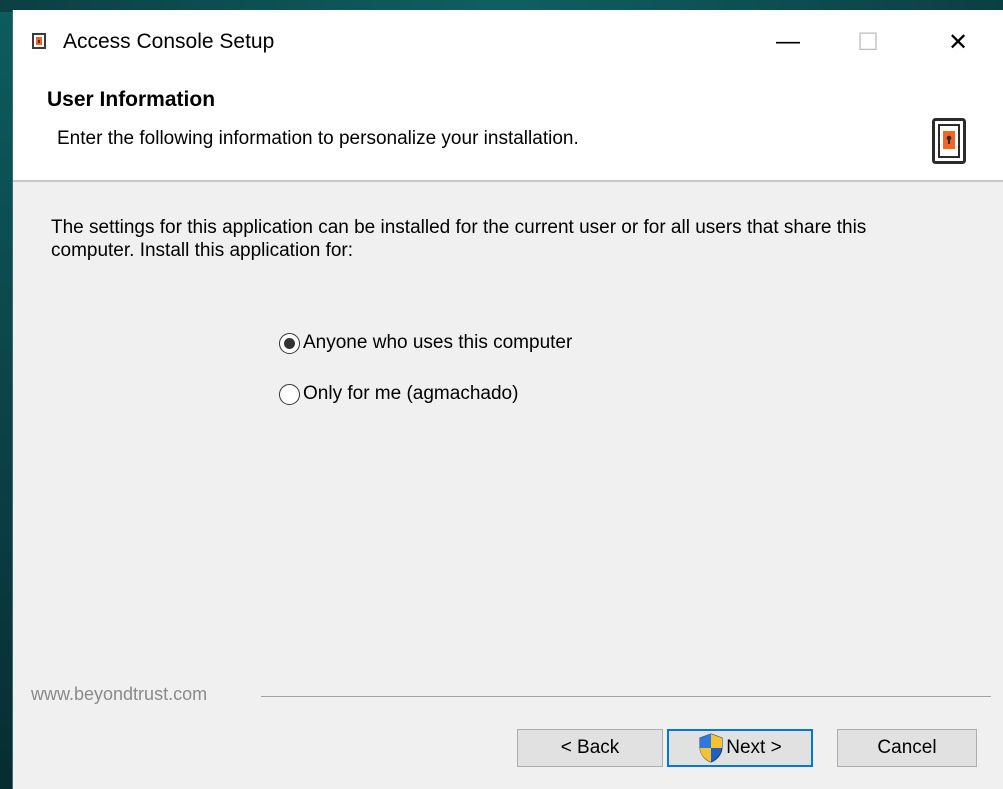 The height and width of the screenshot is (789, 1003). I want to click on next-button: Next >, so click(740, 748).